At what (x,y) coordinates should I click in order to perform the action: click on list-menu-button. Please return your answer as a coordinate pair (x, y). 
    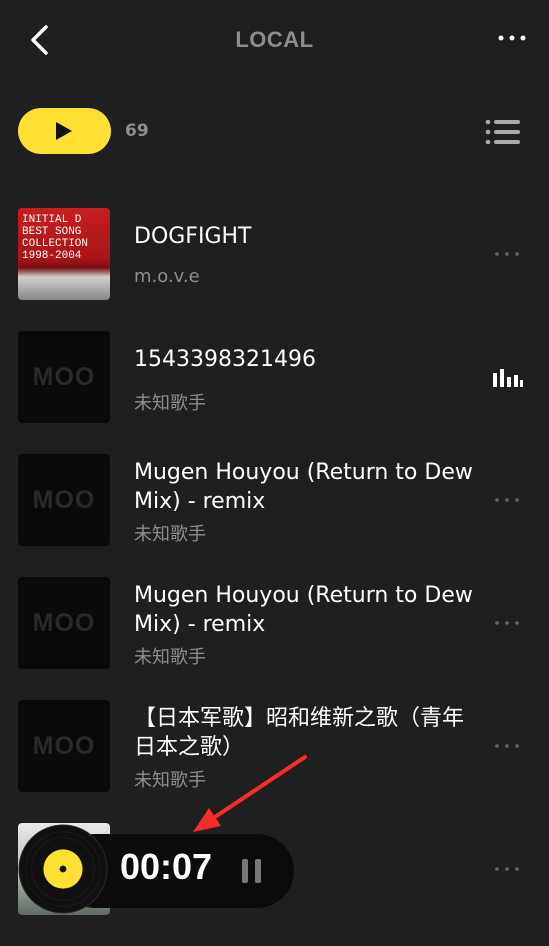
    Looking at the image, I should click on (503, 132).